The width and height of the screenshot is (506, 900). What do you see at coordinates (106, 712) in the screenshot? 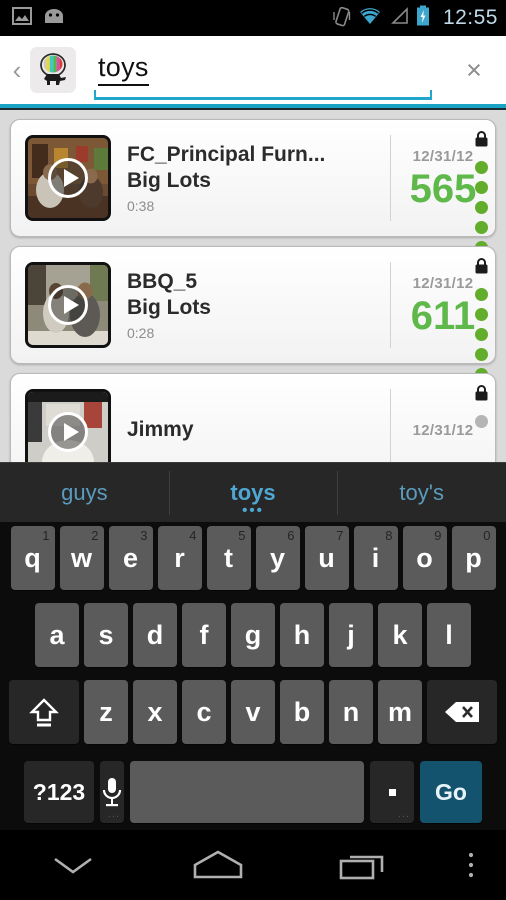
I see `key-z: z` at bounding box center [106, 712].